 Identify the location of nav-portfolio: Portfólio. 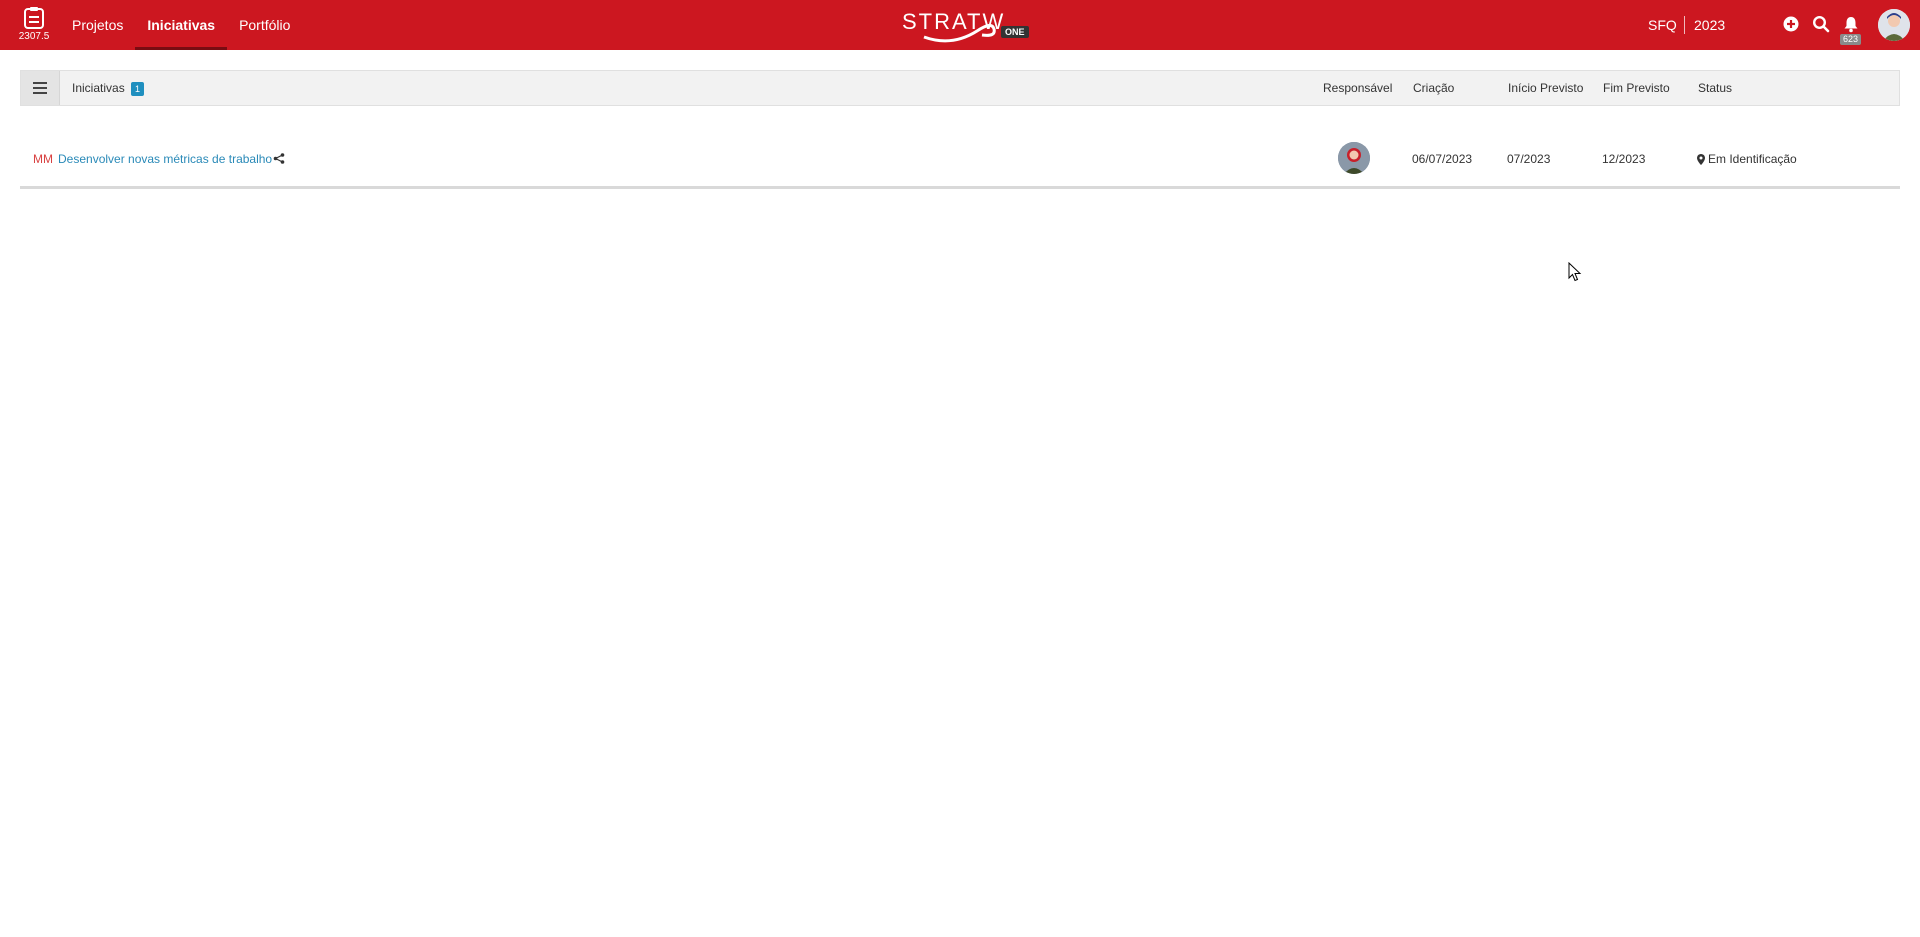
(264, 25).